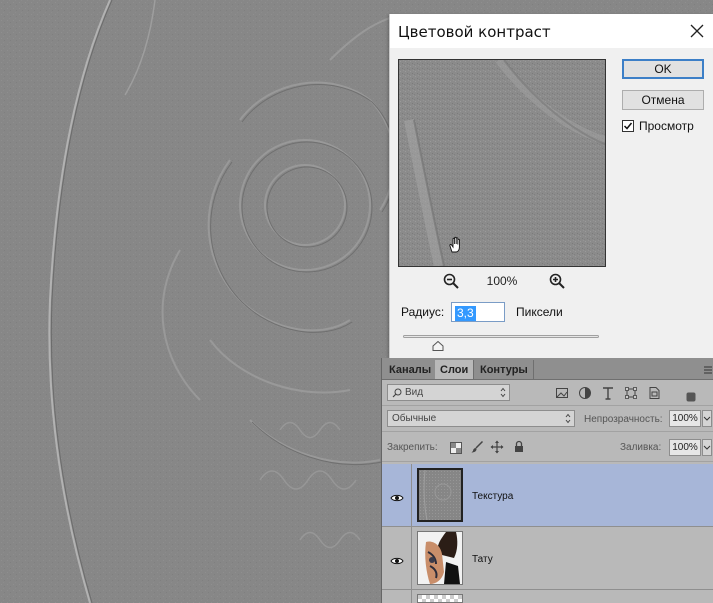 The width and height of the screenshot is (713, 603). What do you see at coordinates (562, 393) in the screenshot?
I see `pixel-filter-icon` at bounding box center [562, 393].